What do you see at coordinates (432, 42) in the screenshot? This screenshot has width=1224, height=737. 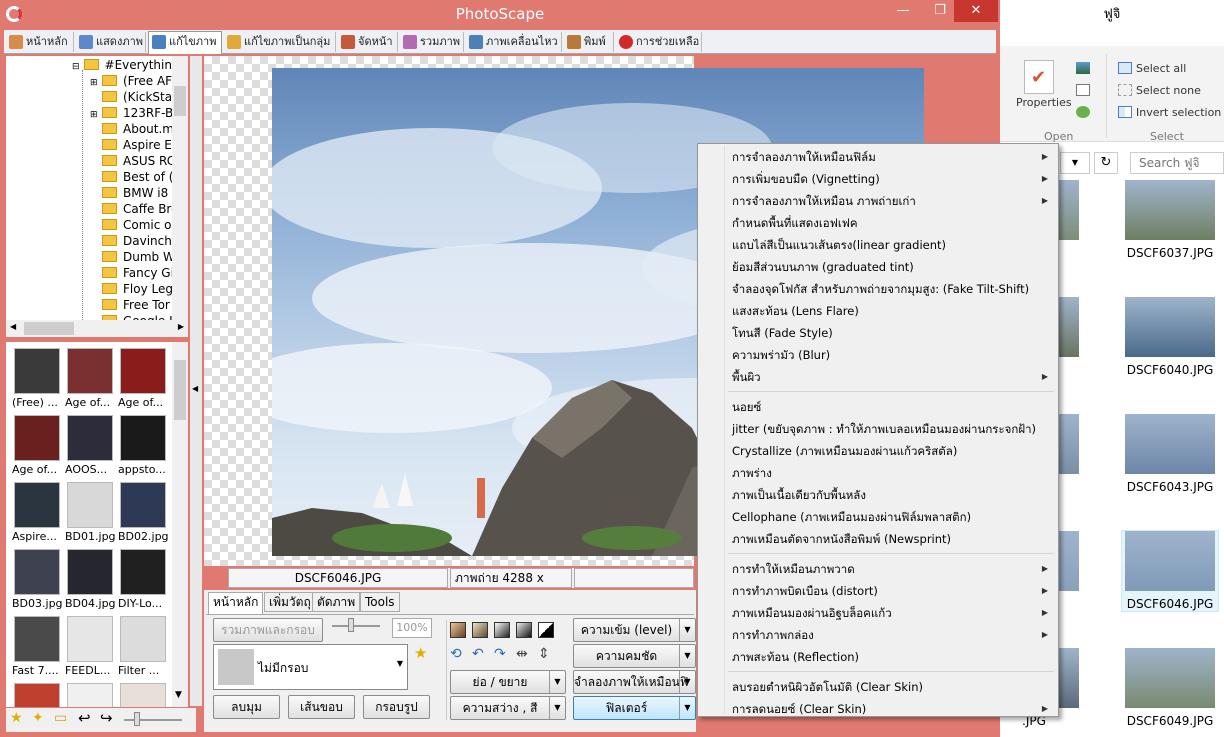 I see `tab-combine: รวมภาพ` at bounding box center [432, 42].